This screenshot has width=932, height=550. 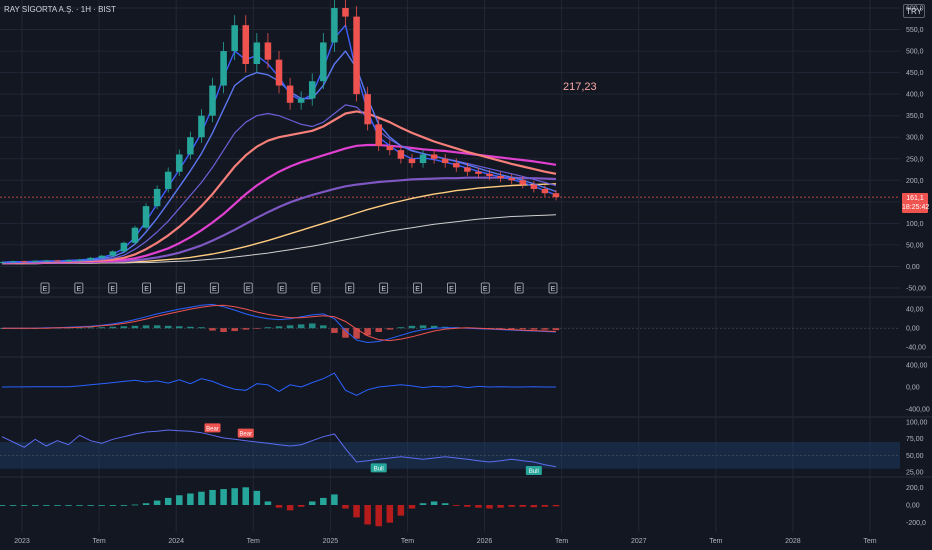 I want to click on indicator-axis-label: -40,00, so click(x=916, y=348).